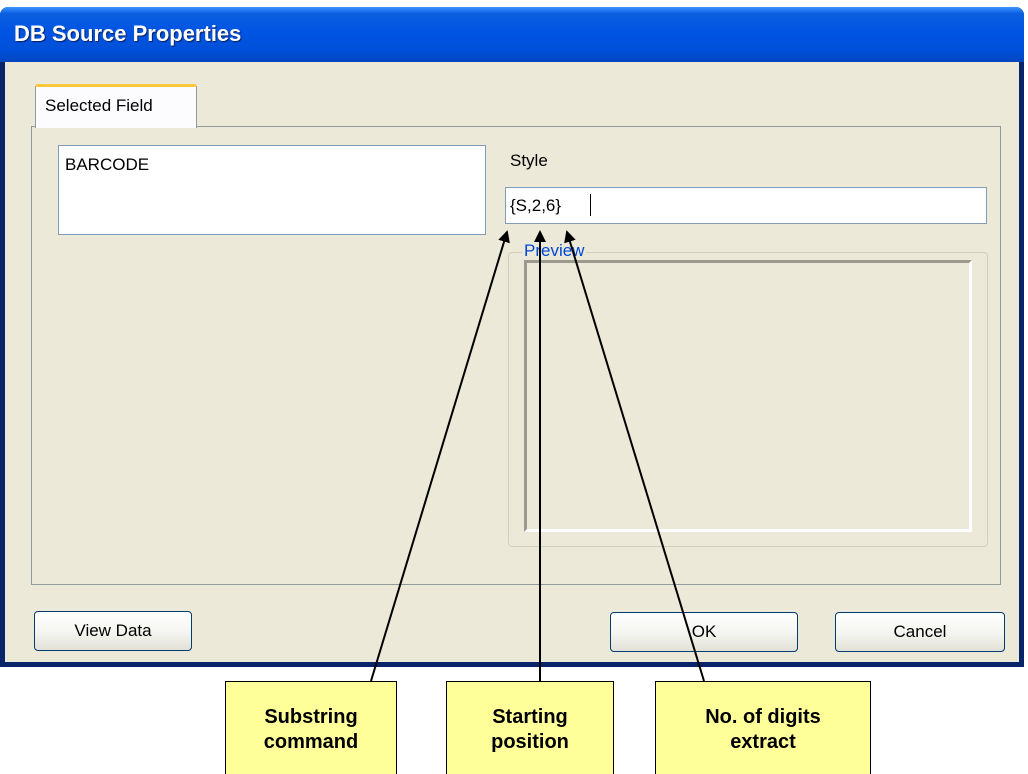 Image resolution: width=1028 pixels, height=774 pixels. Describe the element at coordinates (920, 632) in the screenshot. I see `cancel-button: Cancel` at that location.